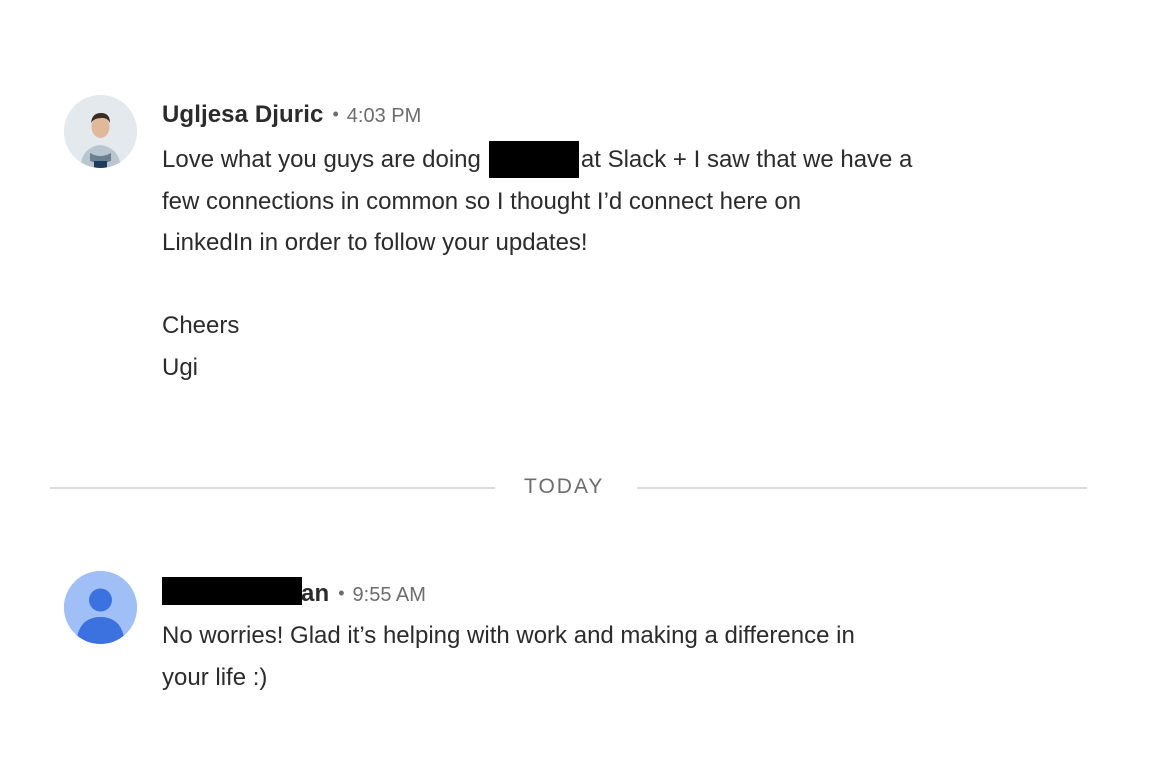 The image size is (1174, 758). What do you see at coordinates (215, 677) in the screenshot?
I see `message-line: your life :)` at bounding box center [215, 677].